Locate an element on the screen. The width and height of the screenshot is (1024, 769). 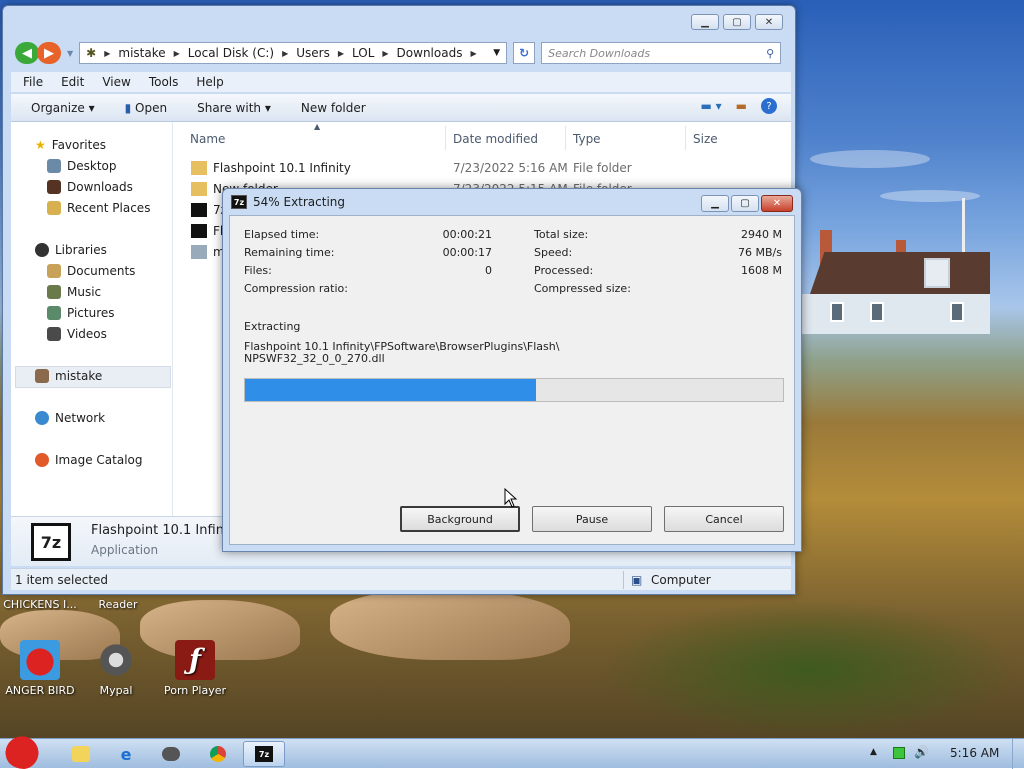
compressed-size-label: Compressed size: is located at coordinates (582, 288).